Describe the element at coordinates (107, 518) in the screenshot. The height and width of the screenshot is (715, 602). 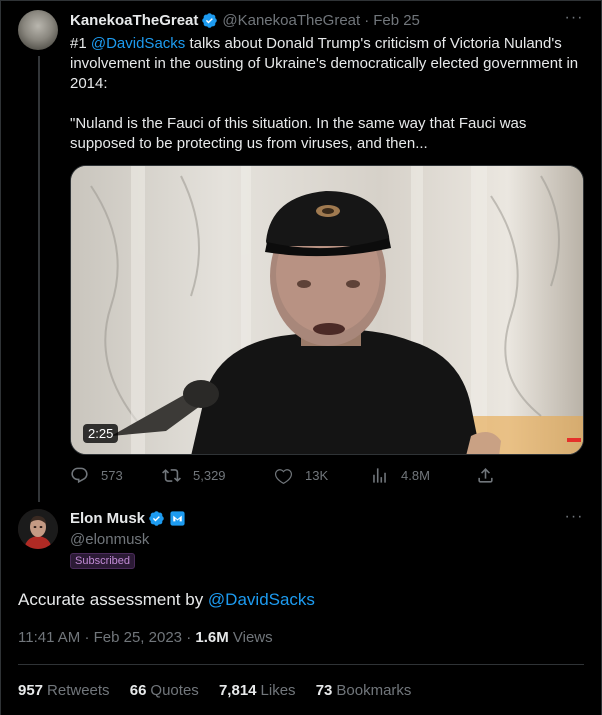
I see `author-name: Elon Musk` at that location.